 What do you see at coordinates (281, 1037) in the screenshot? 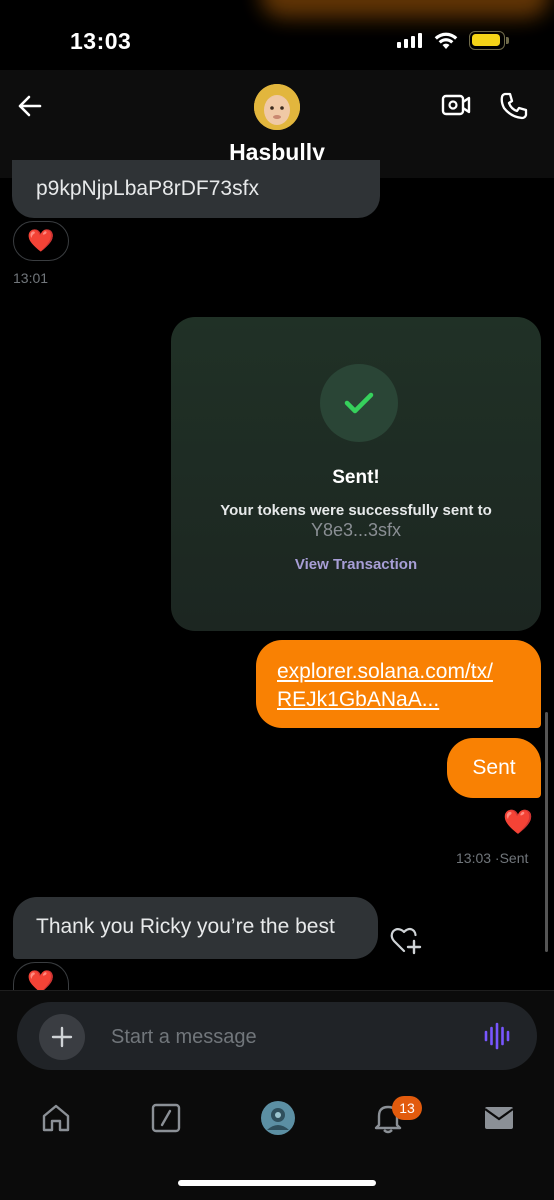
I see `message-input` at bounding box center [281, 1037].